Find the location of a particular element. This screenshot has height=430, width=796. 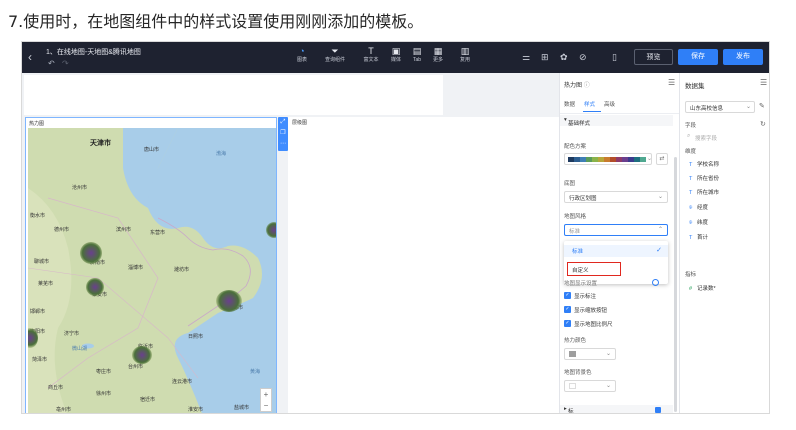

city-label: 滨州市 is located at coordinates (124, 230).